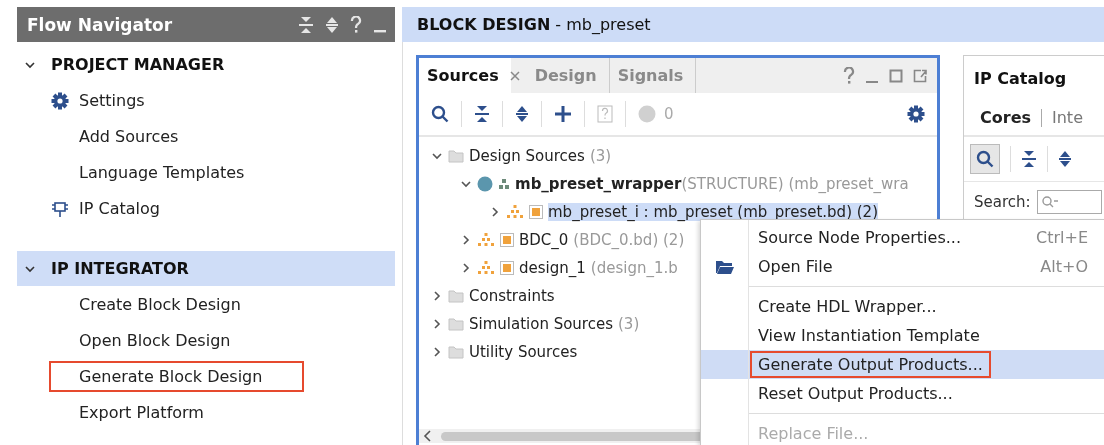 Image resolution: width=1104 pixels, height=445 pixels. What do you see at coordinates (1067, 117) in the screenshot?
I see `catalog-tab: Inte` at bounding box center [1067, 117].